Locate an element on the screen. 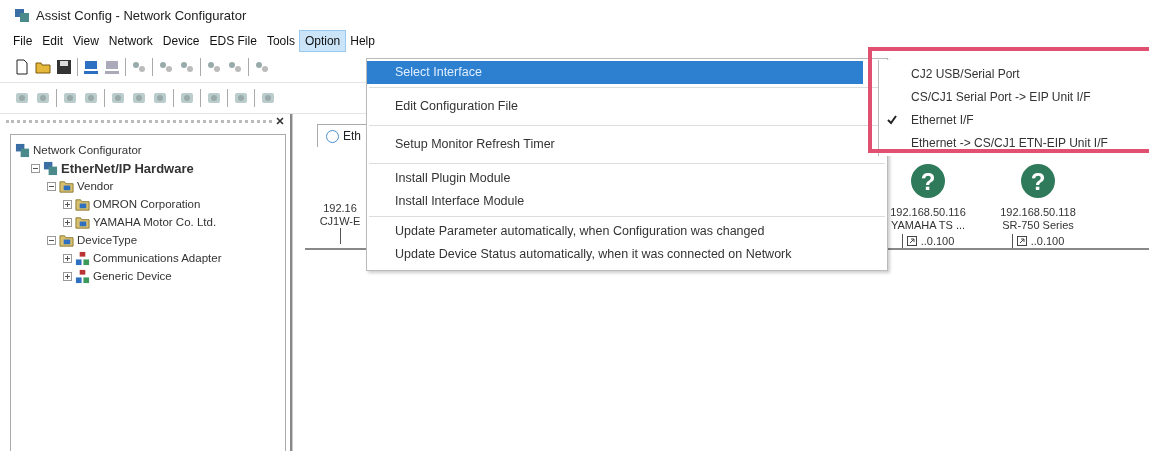 The width and height of the screenshot is (1149, 451). submenu-entry: Ethernet I/F is located at coordinates (1014, 119).